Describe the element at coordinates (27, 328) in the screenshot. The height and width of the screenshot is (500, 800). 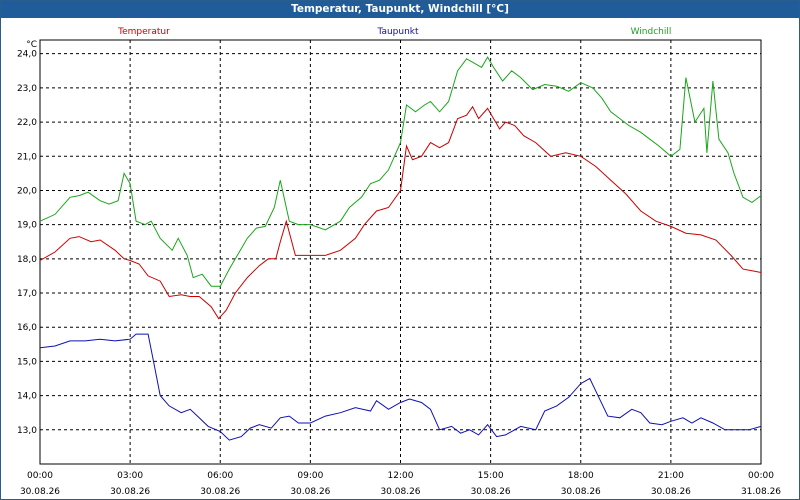
I see `y-tick-label: 16,0` at that location.